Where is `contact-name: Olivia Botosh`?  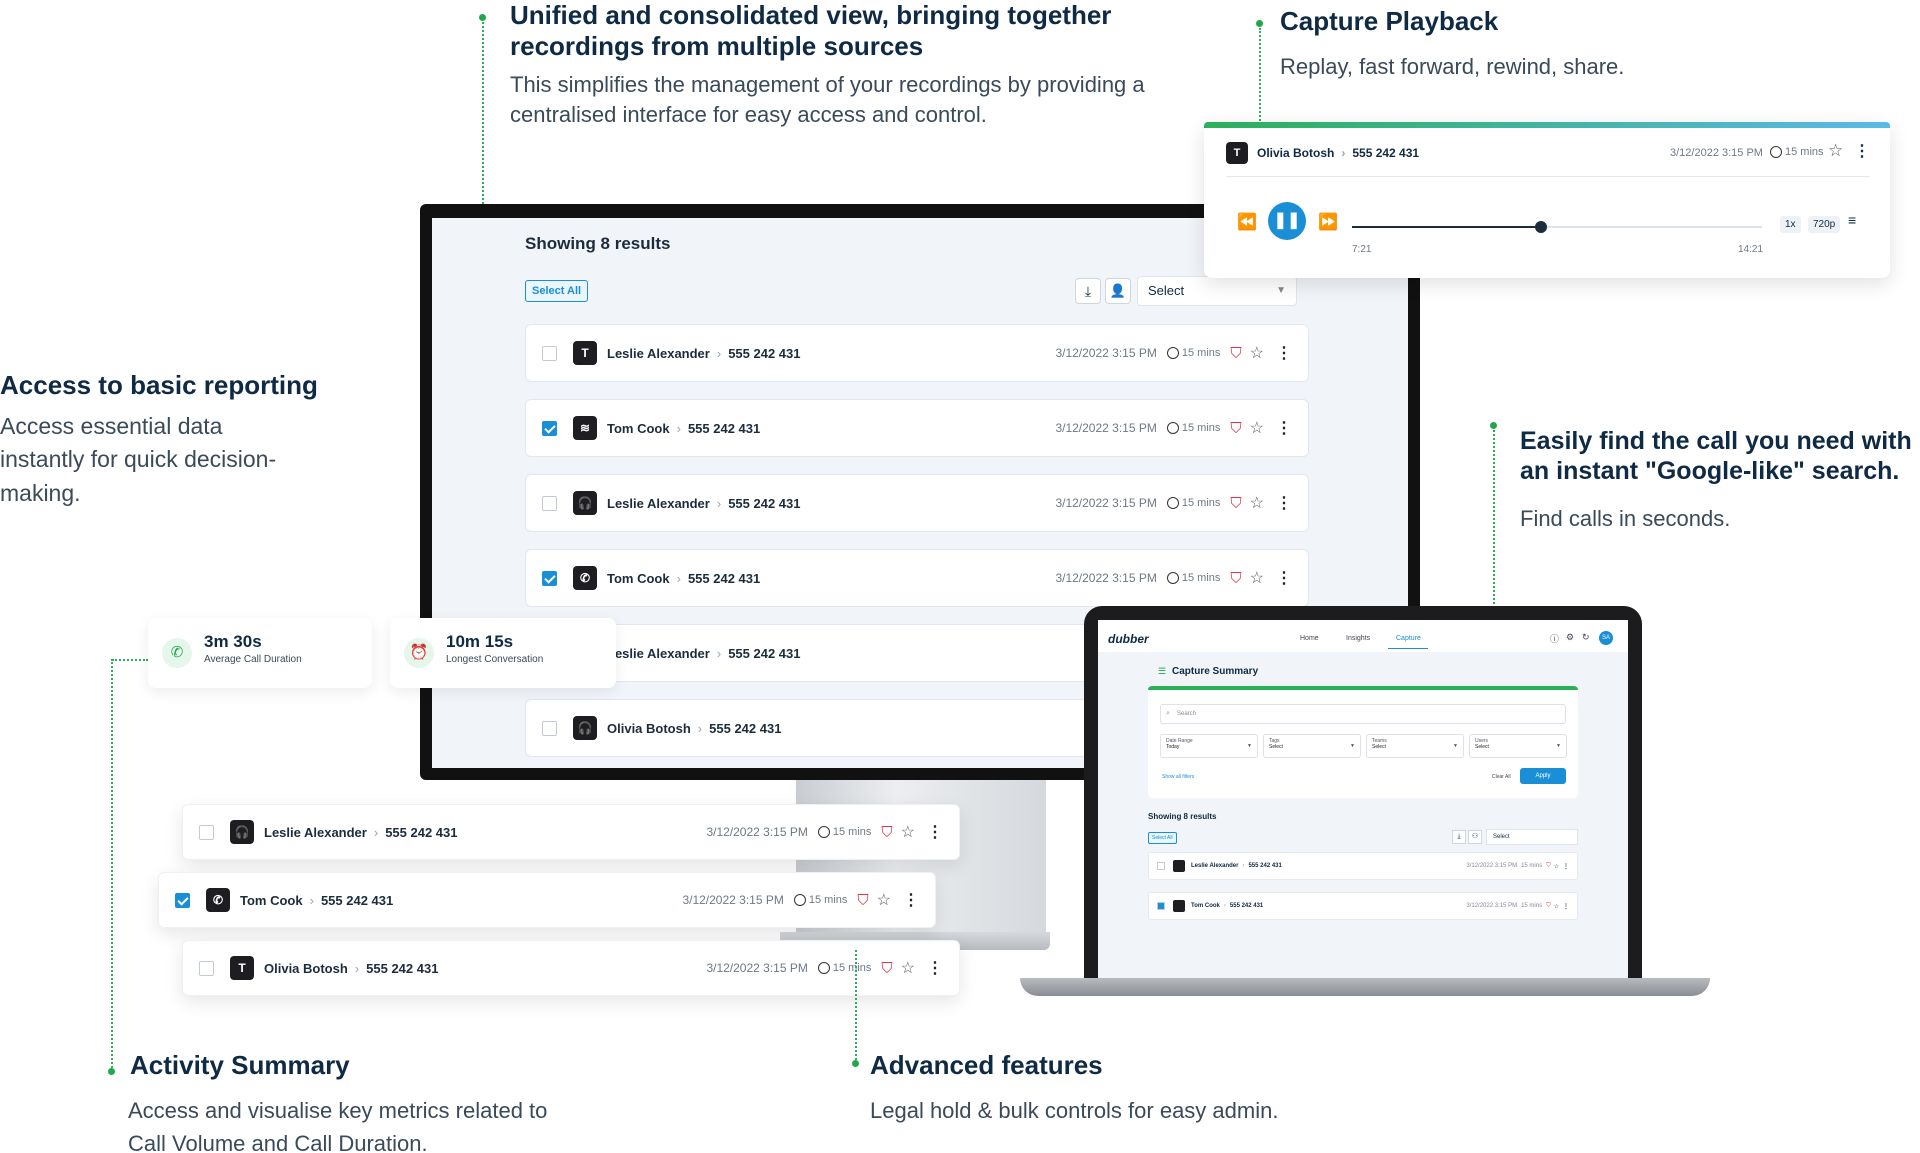 contact-name: Olivia Botosh is located at coordinates (649, 728).